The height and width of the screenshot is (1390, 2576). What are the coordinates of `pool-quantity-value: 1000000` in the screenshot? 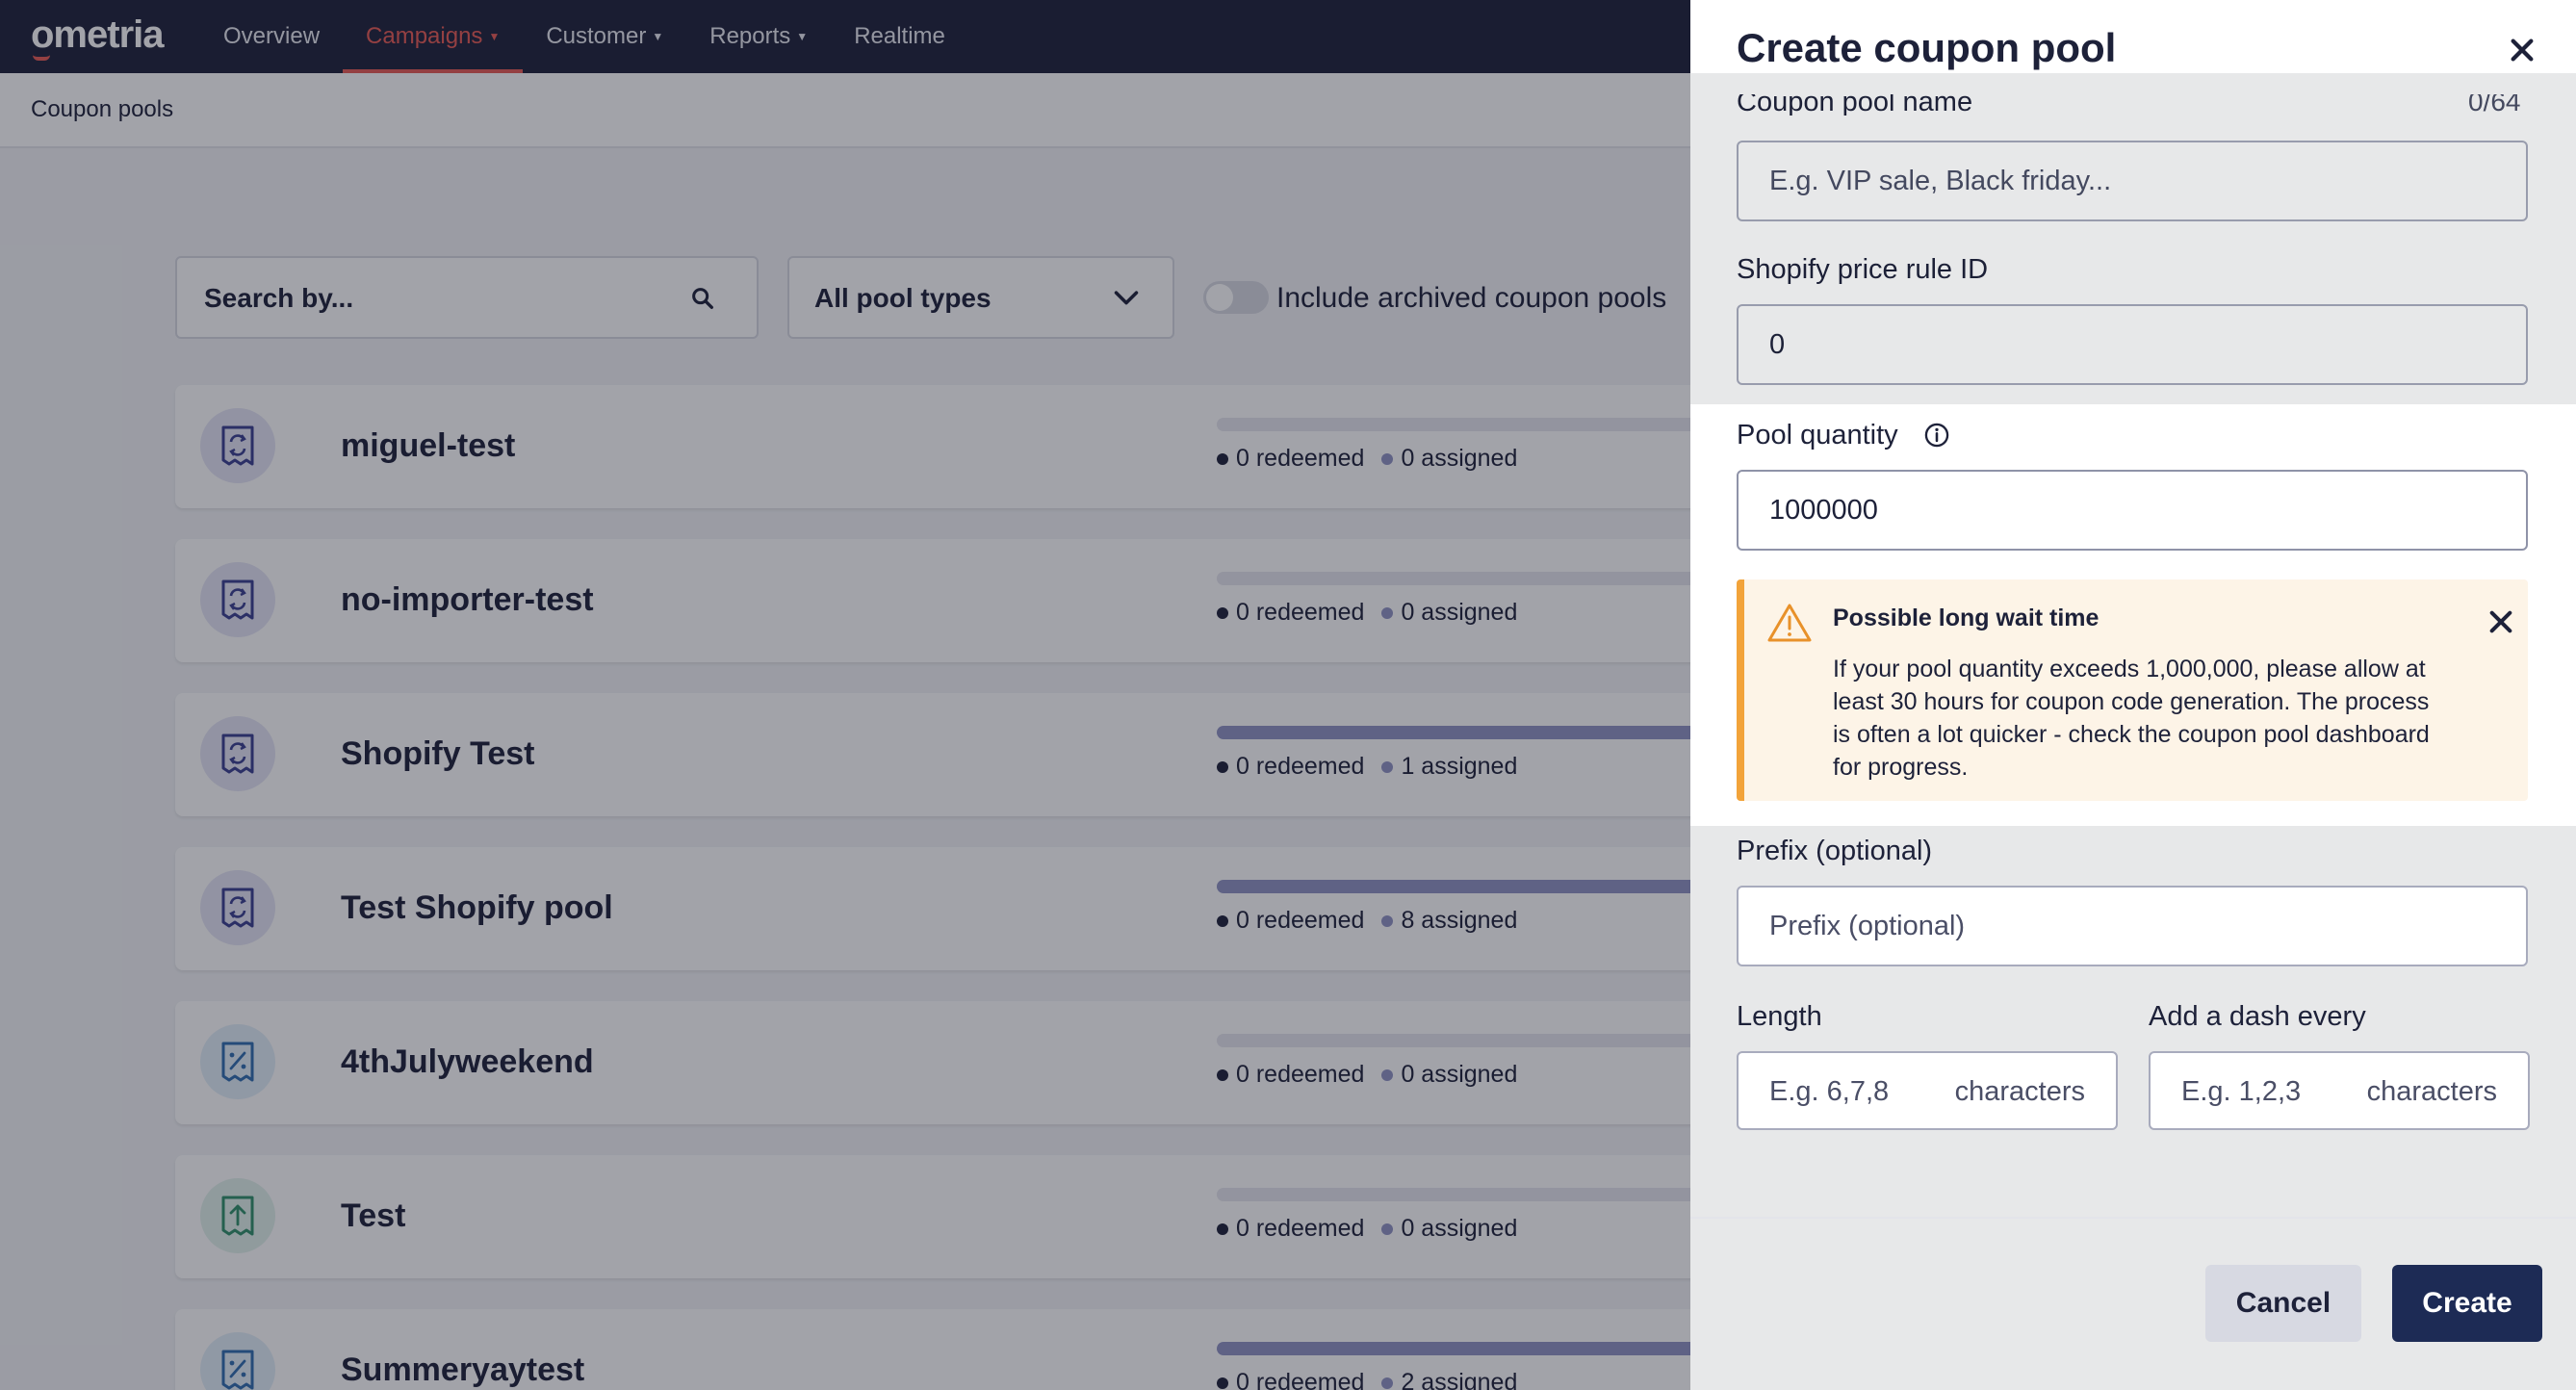 It's located at (1824, 511).